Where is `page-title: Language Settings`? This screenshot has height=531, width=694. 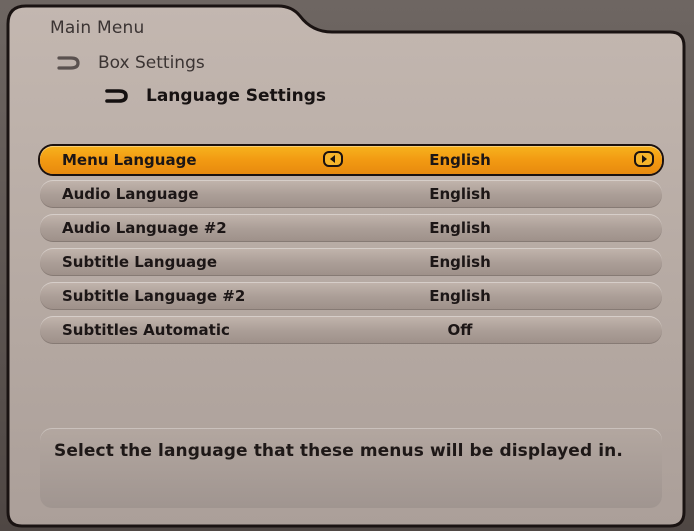 page-title: Language Settings is located at coordinates (236, 96).